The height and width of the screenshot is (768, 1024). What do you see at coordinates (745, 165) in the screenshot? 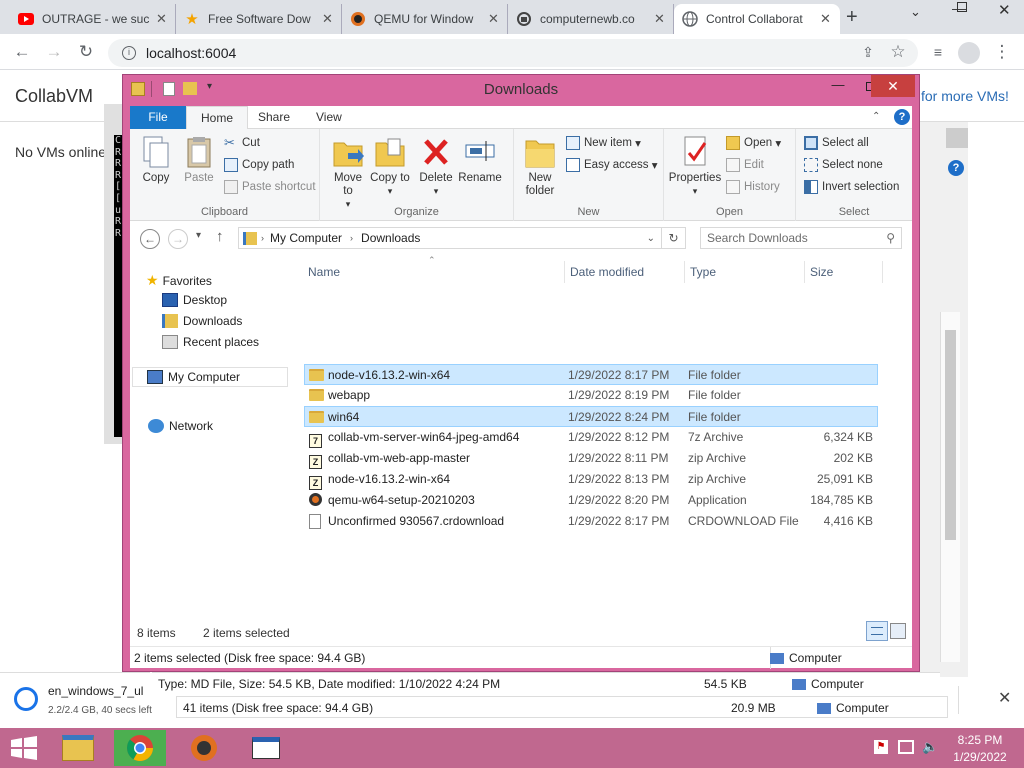
I see `edit-button: Edit` at bounding box center [745, 165].